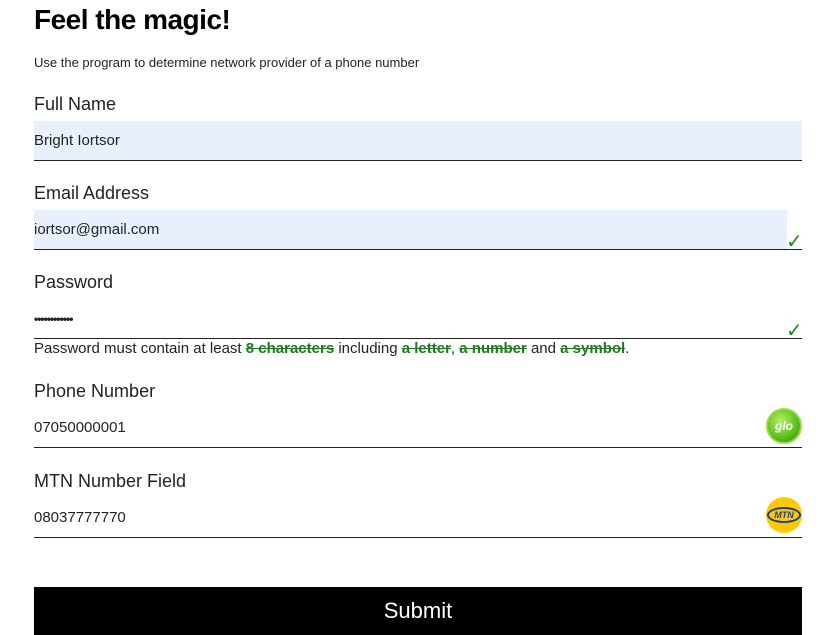  I want to click on phone-label: Phone Number, so click(95, 391).